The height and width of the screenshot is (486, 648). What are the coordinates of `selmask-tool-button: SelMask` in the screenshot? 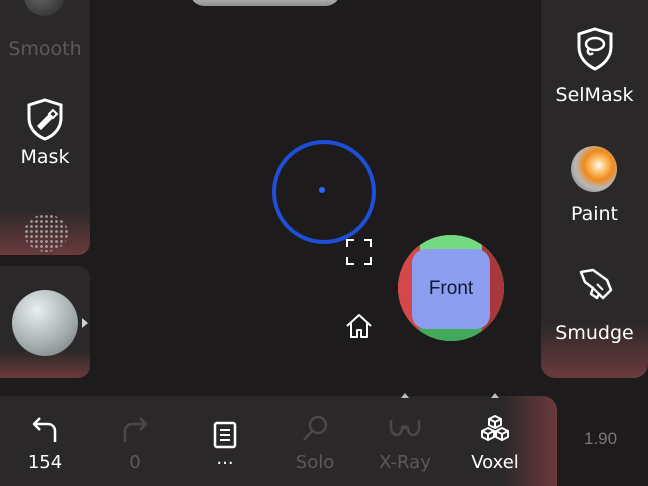 It's located at (594, 66).